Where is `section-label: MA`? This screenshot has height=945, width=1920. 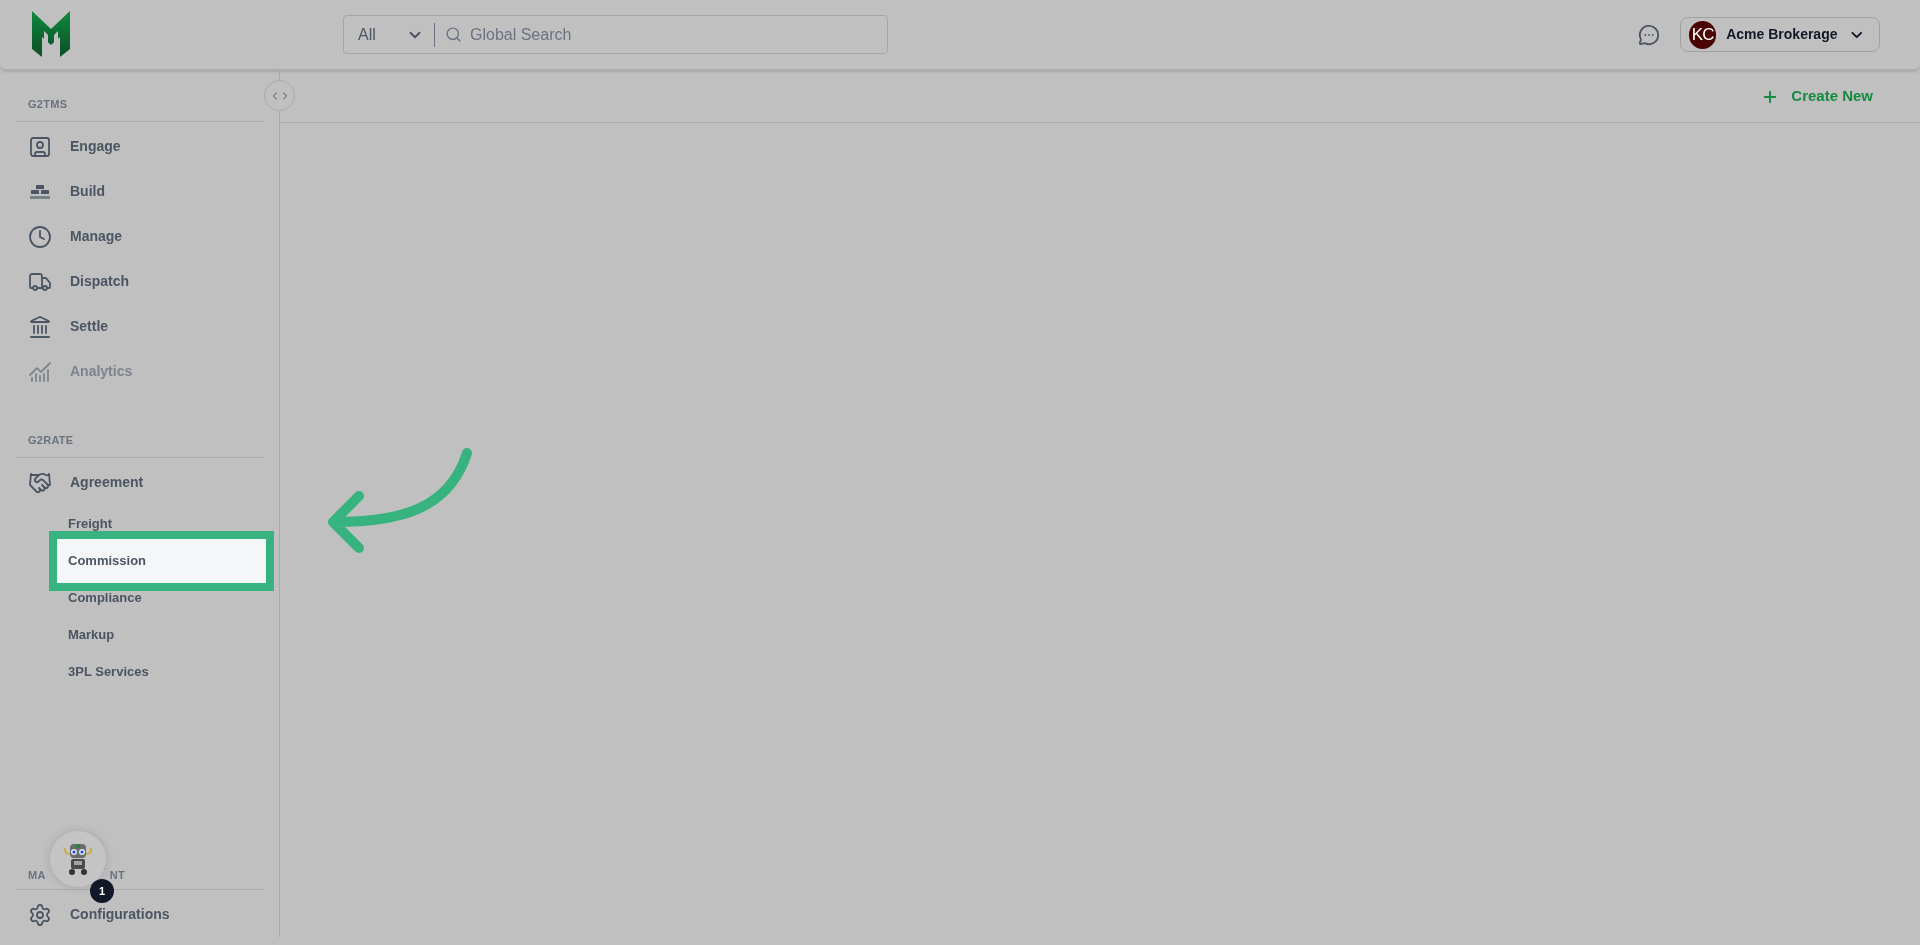
section-label: MA is located at coordinates (37, 875).